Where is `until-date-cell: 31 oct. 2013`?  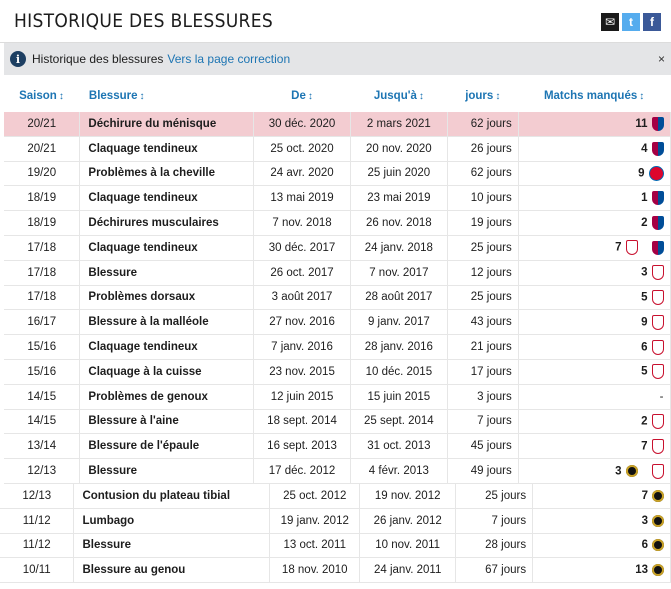 until-date-cell: 31 oct. 2013 is located at coordinates (399, 446).